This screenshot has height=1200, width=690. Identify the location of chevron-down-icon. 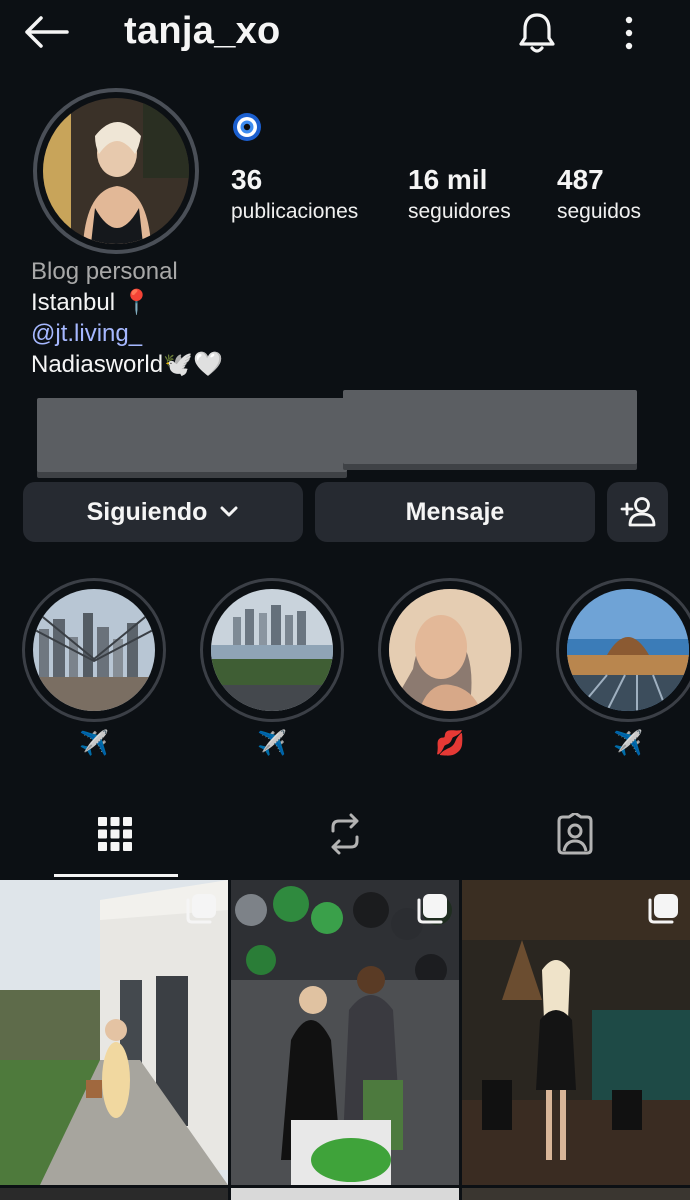
(229, 511).